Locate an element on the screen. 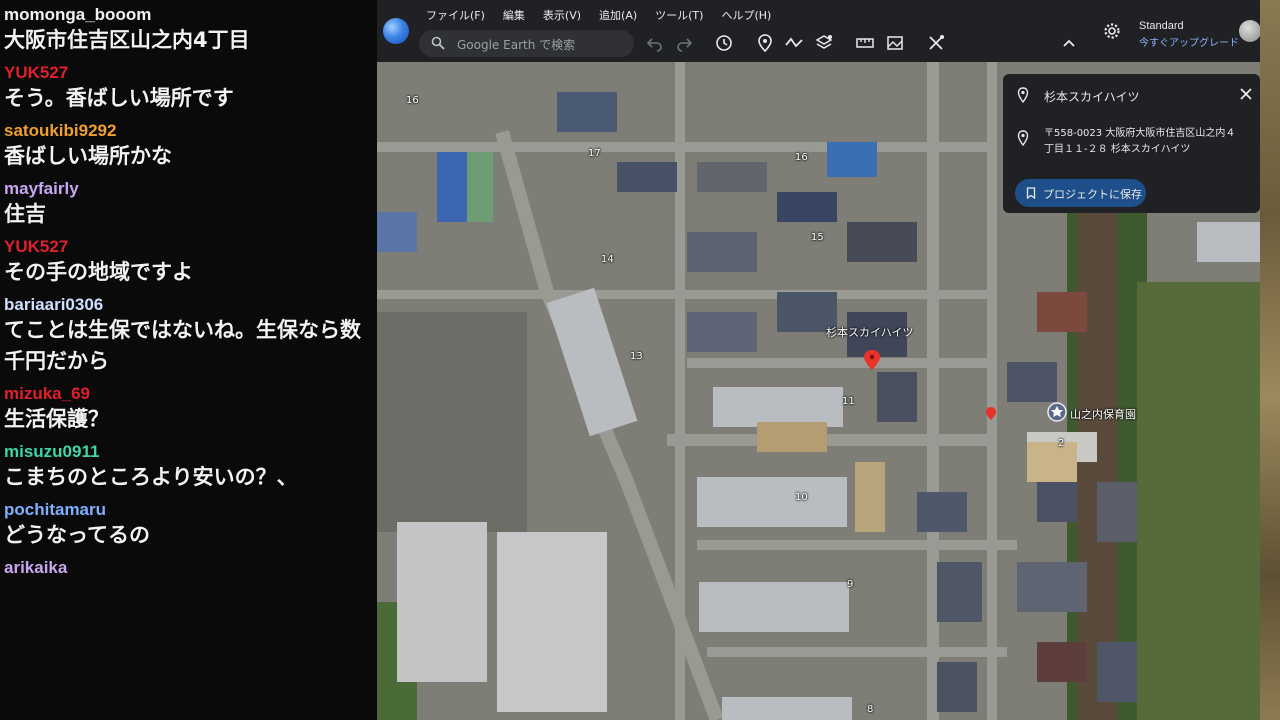 Image resolution: width=1280 pixels, height=720 pixels. place-address: 〒558-0023 大阪府大阪市住吉区山之内４丁目１１-２８ 杉本スカイハイツ is located at coordinates (1140, 141).